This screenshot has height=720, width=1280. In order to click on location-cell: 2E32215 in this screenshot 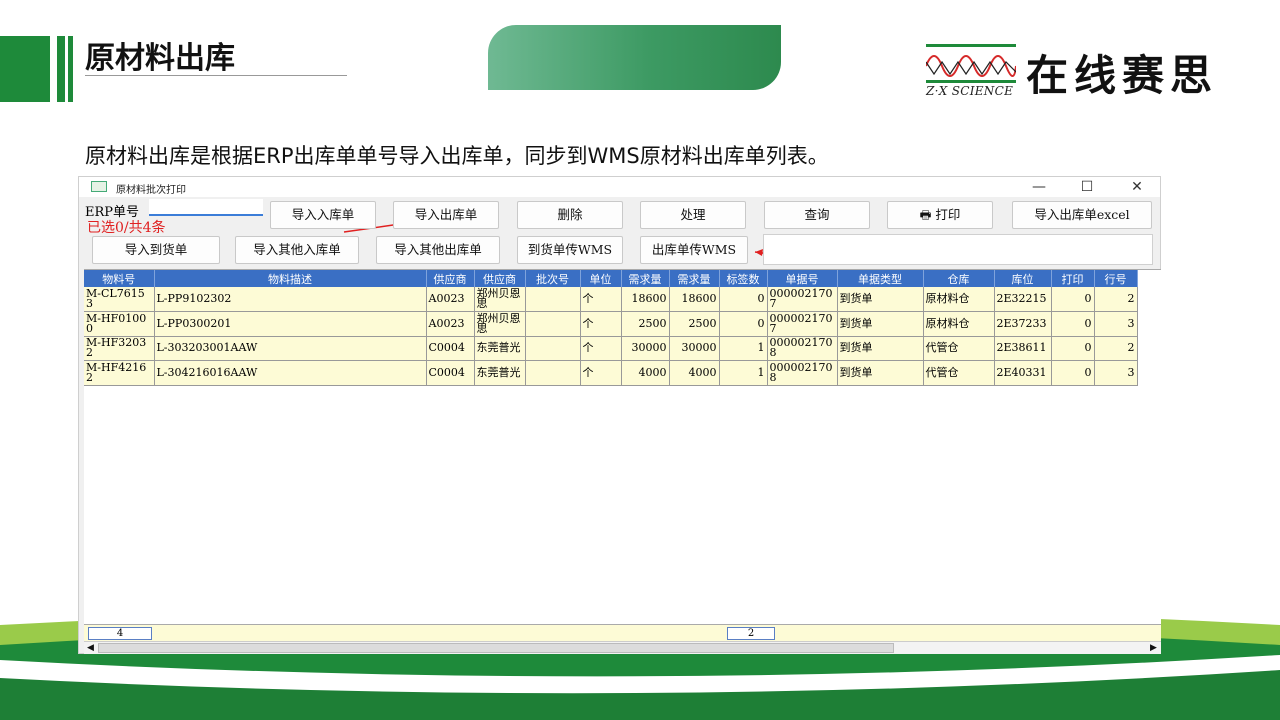, I will do `click(1023, 299)`.